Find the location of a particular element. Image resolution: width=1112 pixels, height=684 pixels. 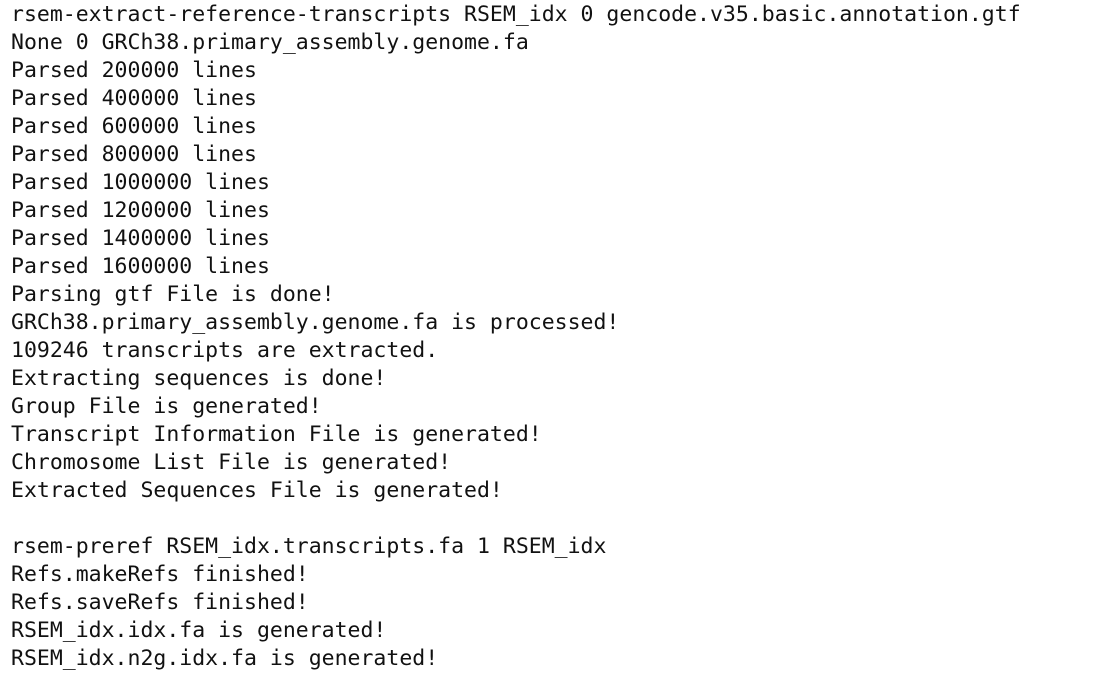

output-line: Parsed 400000 lines is located at coordinates (134, 98).